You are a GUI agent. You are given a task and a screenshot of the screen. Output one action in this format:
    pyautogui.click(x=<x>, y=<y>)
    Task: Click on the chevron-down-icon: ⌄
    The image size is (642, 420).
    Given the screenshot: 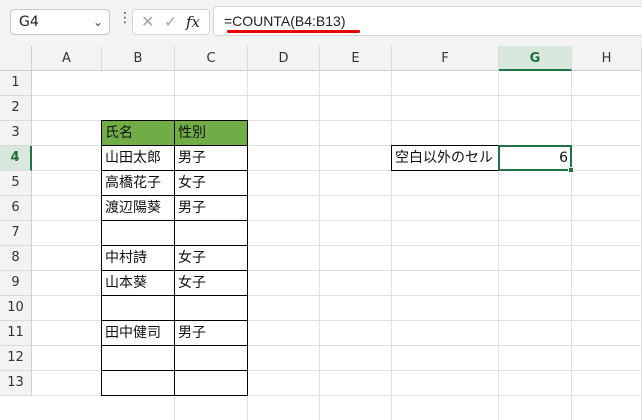 What is the action you would take?
    pyautogui.click(x=98, y=22)
    